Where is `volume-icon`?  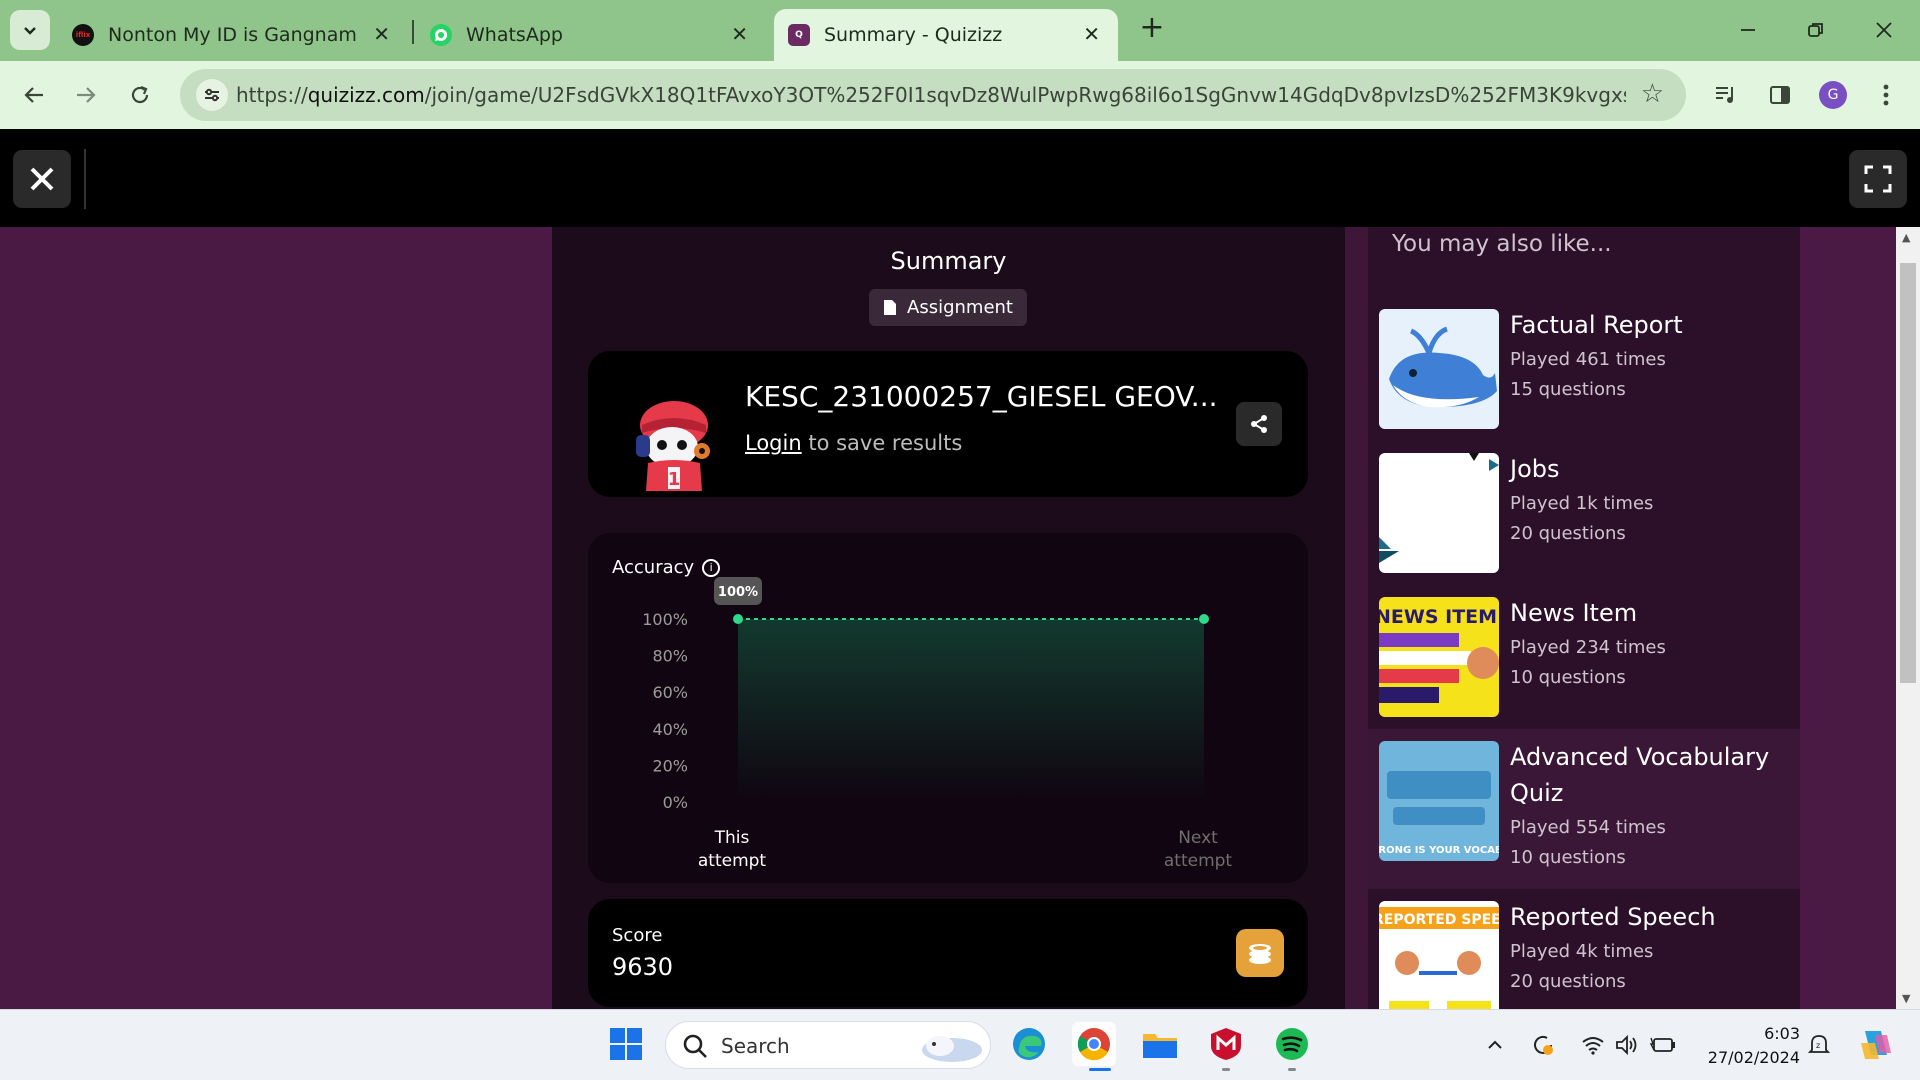
volume-icon is located at coordinates (1627, 1045).